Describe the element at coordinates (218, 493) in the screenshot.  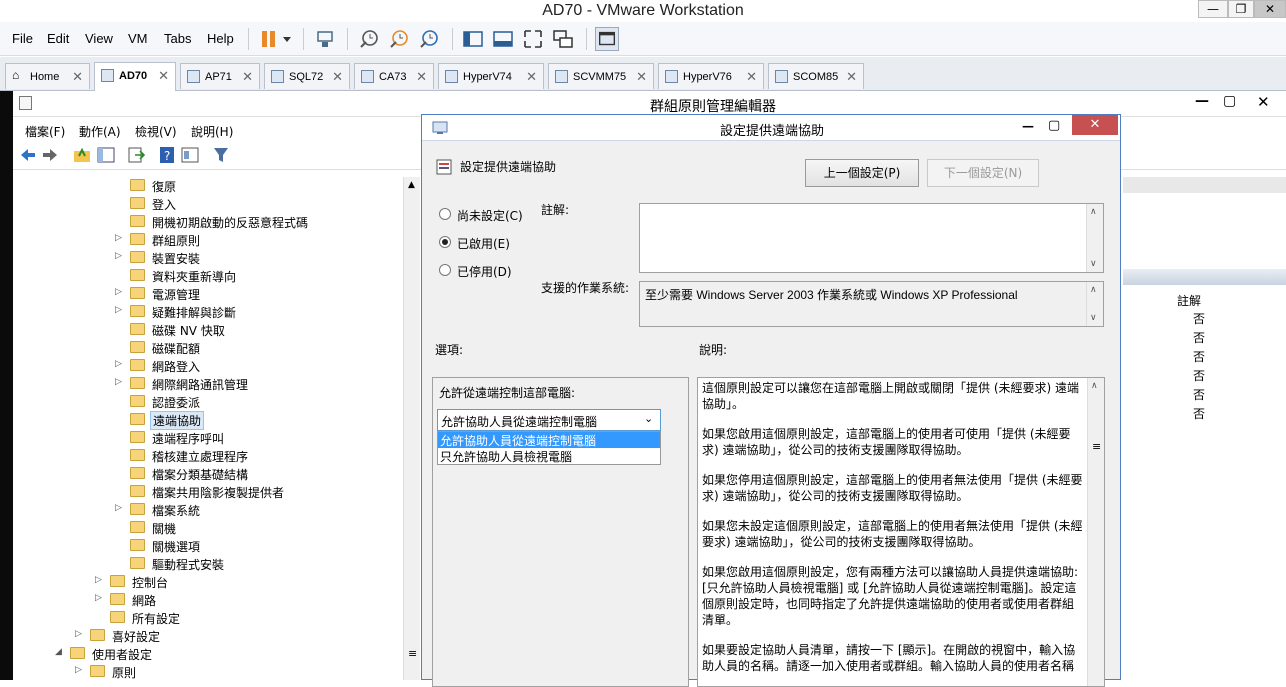
I see `tree-item-label: 檔案共用陰影複製提供者` at that location.